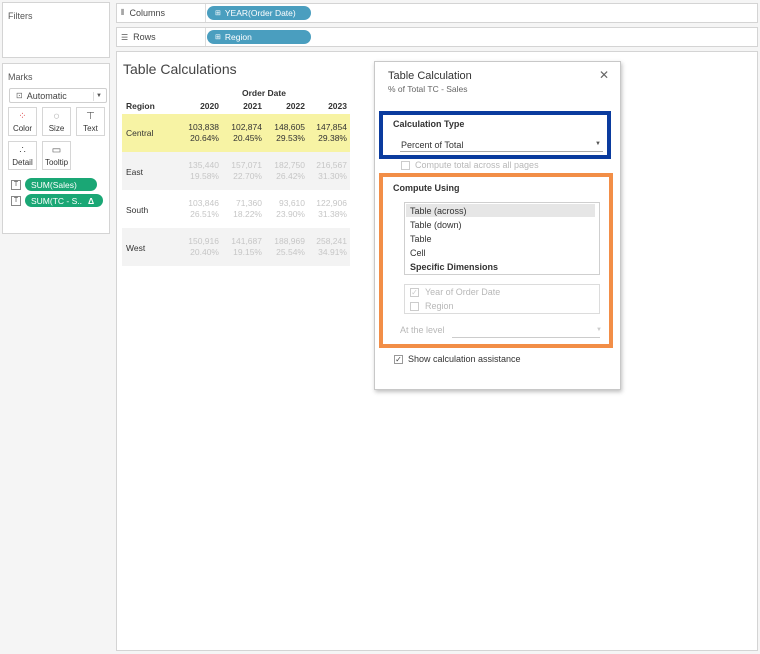  I want to click on year-header: 2022, so click(295, 106).